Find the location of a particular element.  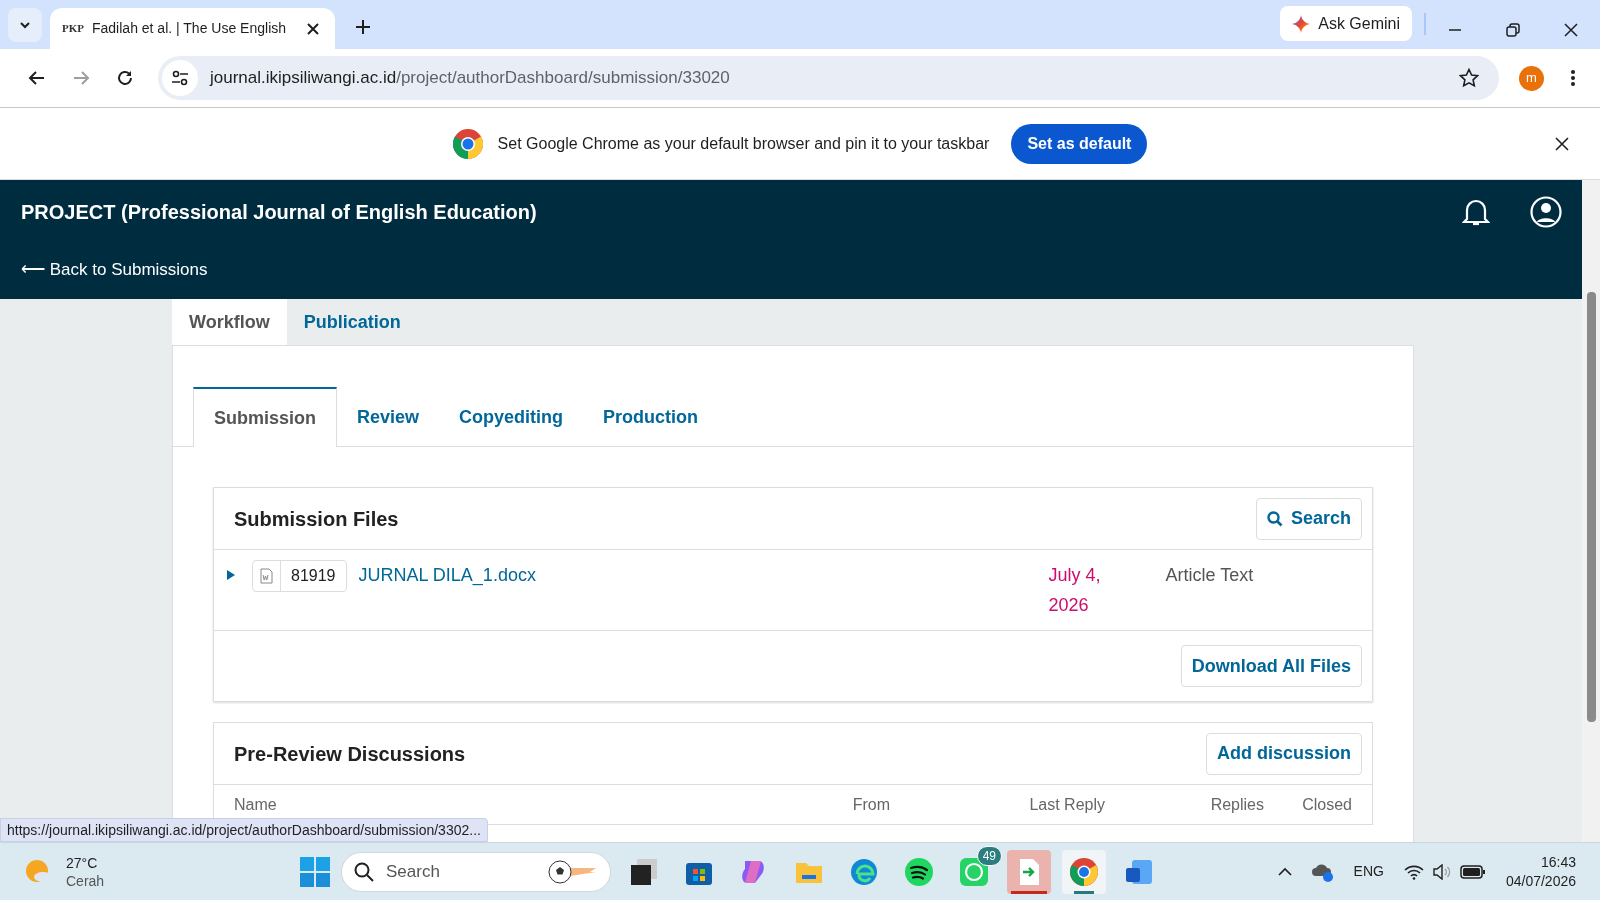

user-account-icon is located at coordinates (1546, 212).